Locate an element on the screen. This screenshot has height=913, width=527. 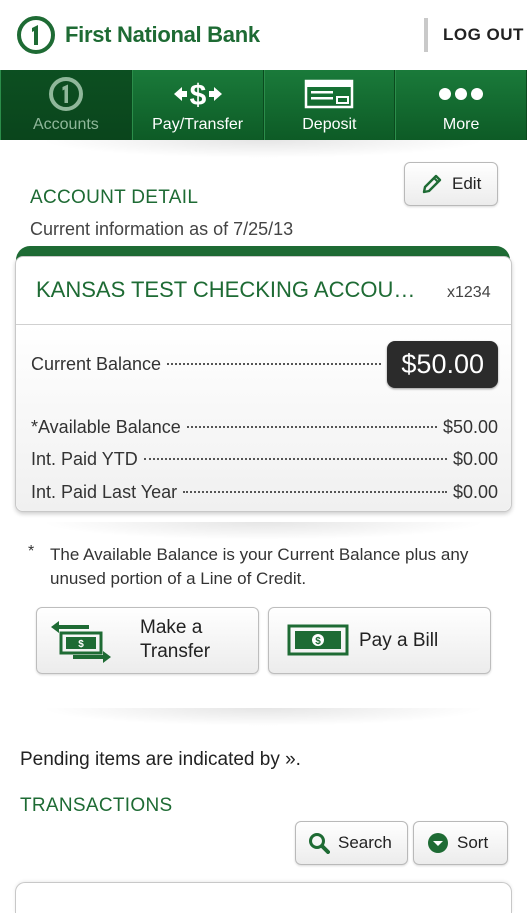
edit-label: Edit is located at coordinates (467, 183).